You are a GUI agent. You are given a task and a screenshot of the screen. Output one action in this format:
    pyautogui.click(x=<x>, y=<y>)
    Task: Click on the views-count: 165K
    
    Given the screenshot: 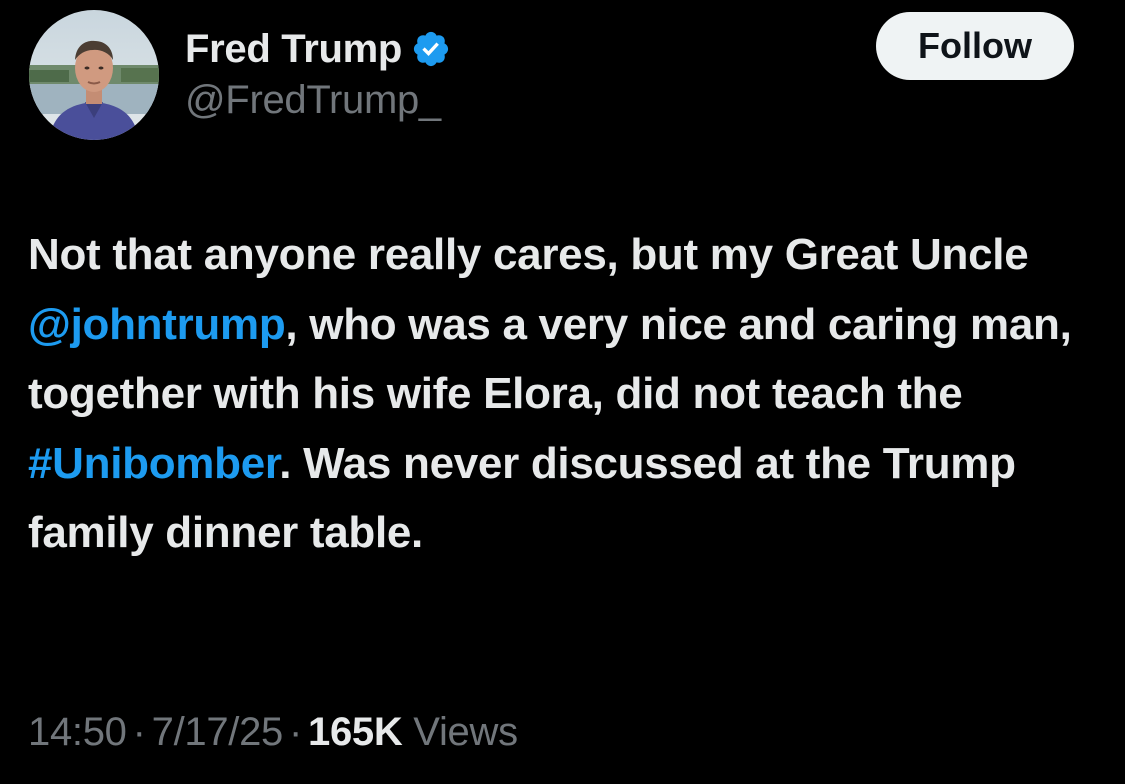 What is the action you would take?
    pyautogui.click(x=355, y=732)
    